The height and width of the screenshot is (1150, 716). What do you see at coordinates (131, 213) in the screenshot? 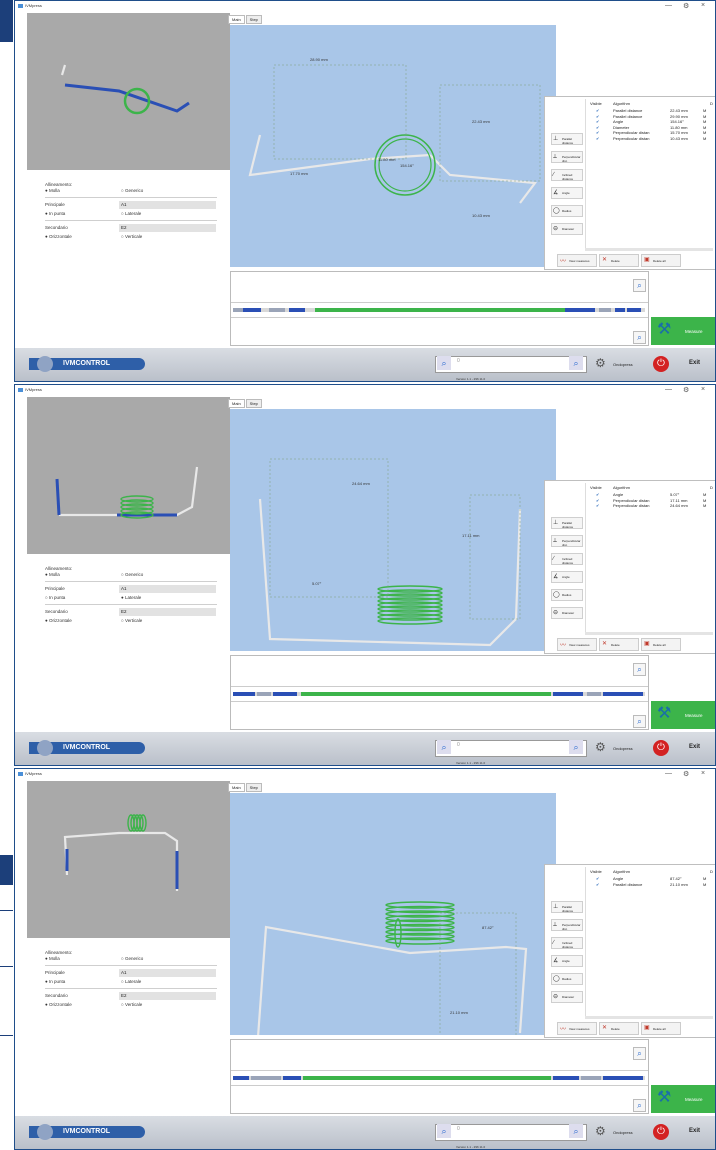
I see `radio-primary-b: ○ Laterale` at bounding box center [131, 213].